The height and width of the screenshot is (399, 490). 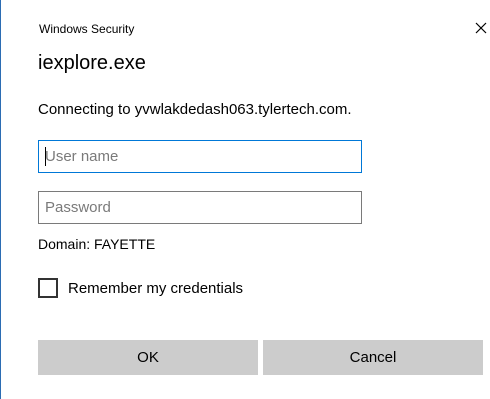 What do you see at coordinates (48, 288) in the screenshot?
I see `checkbox-box` at bounding box center [48, 288].